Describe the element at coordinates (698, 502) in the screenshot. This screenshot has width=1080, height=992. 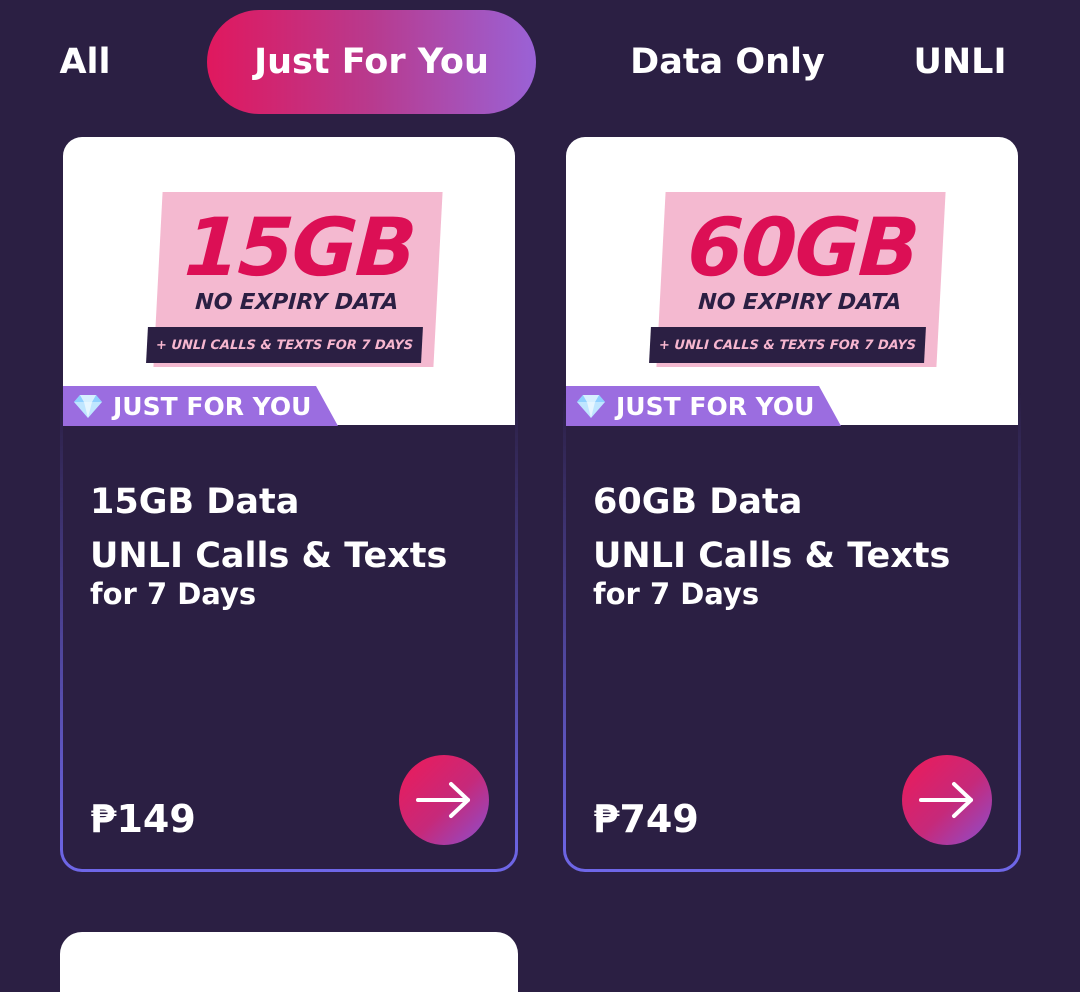
I see `card-title-line-1: 60GB Data` at that location.